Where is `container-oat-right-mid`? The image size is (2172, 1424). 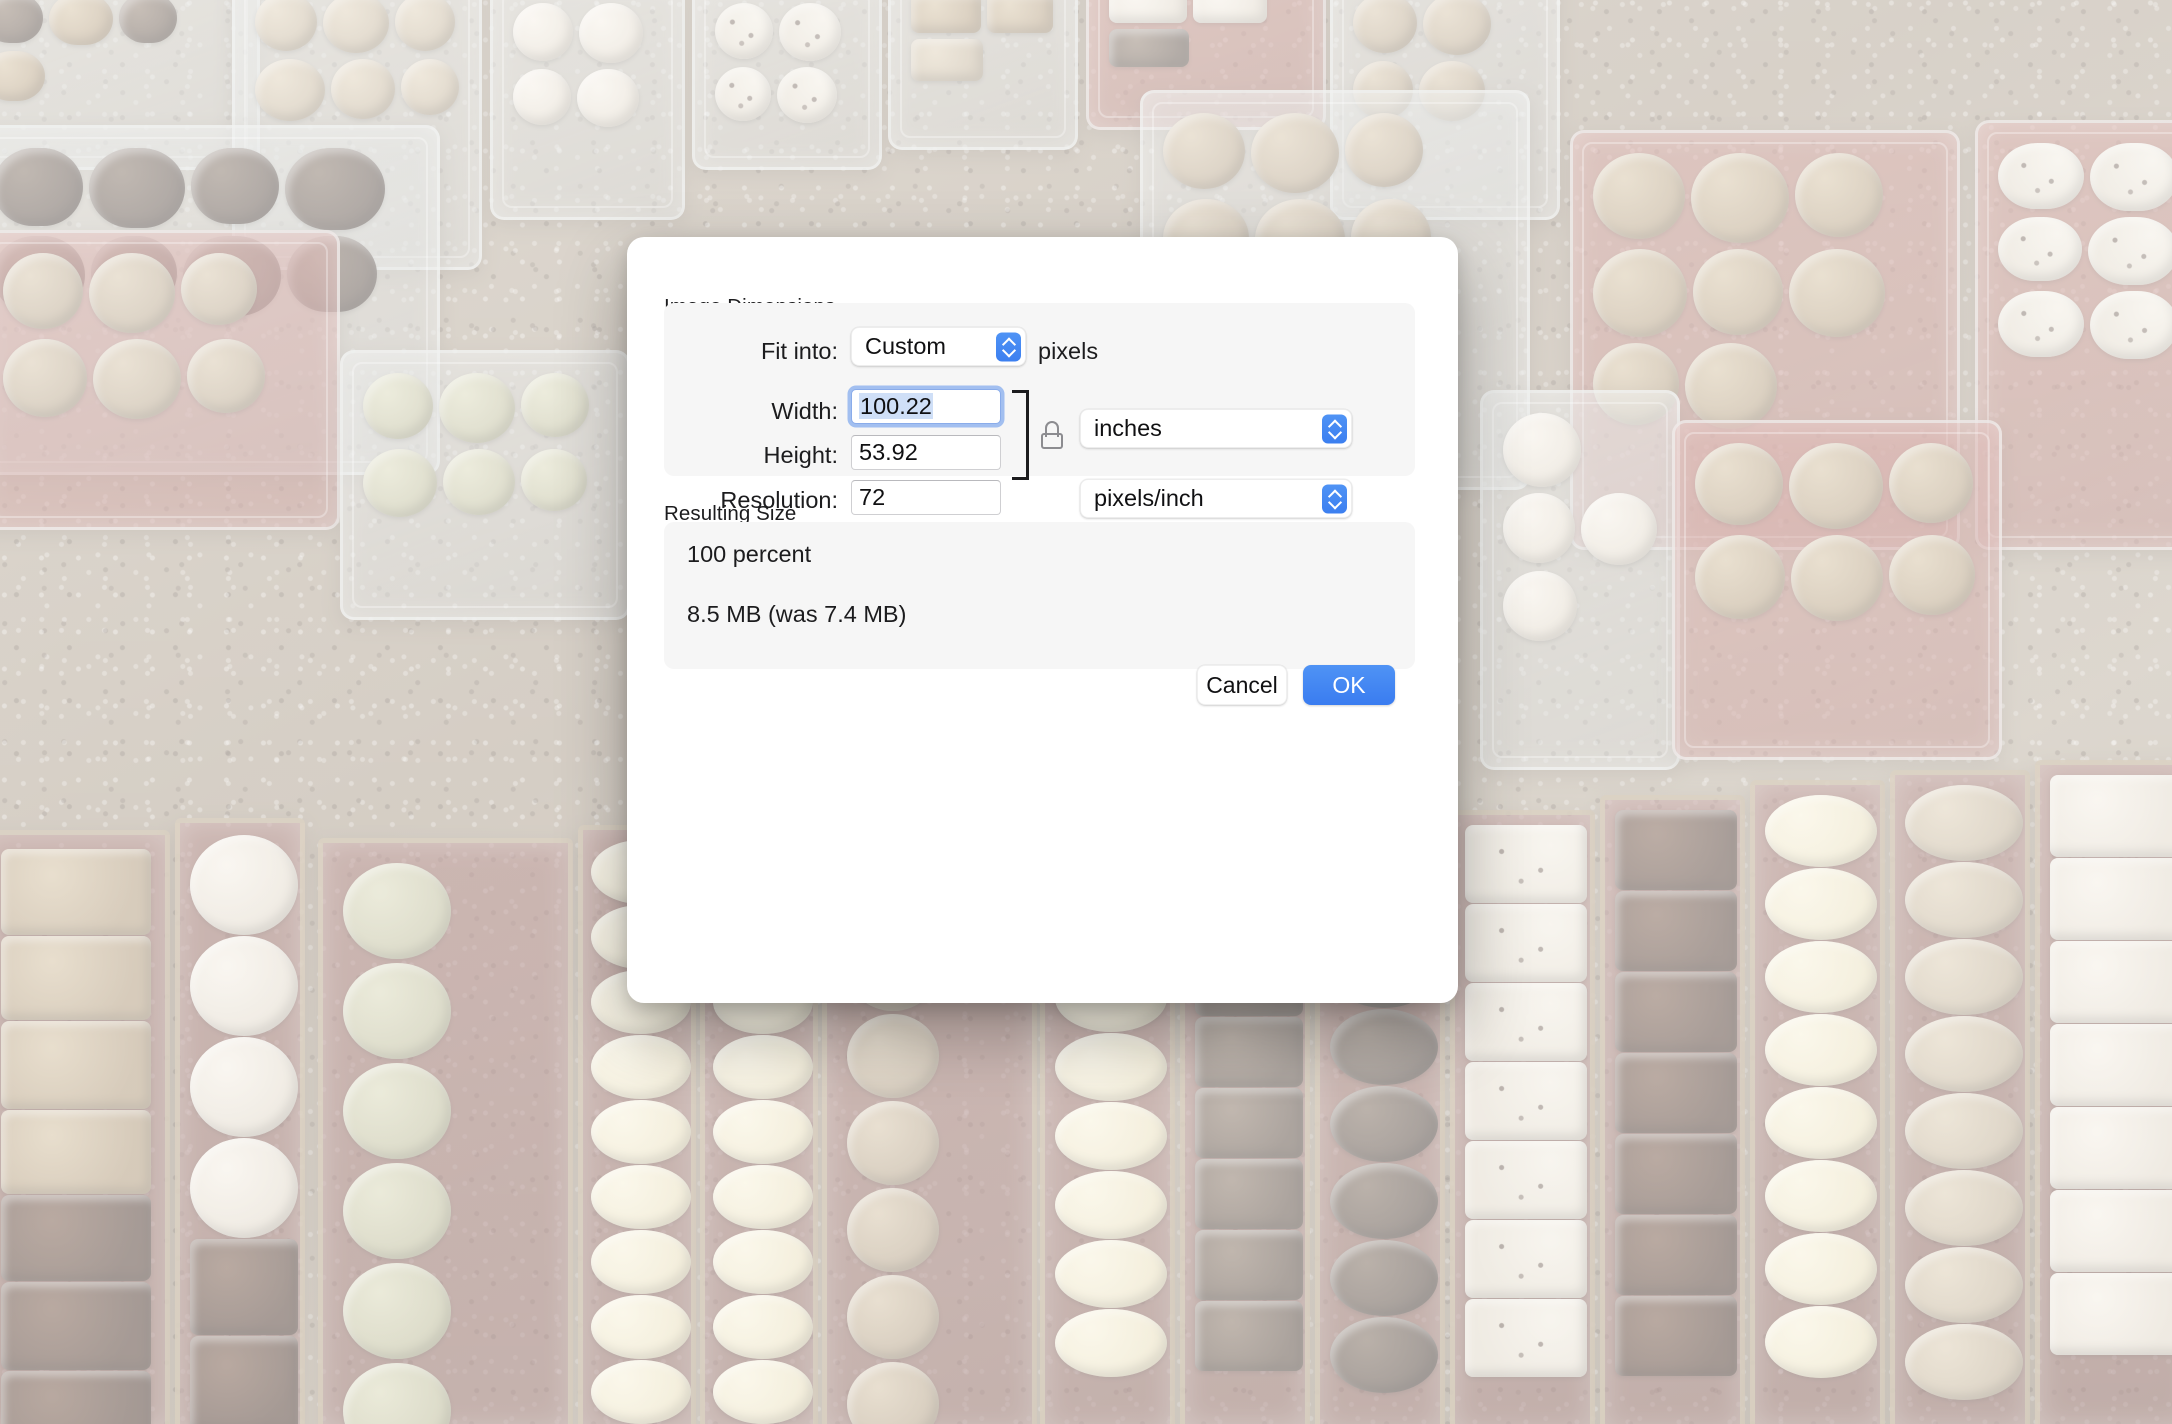 container-oat-right-mid is located at coordinates (1837, 590).